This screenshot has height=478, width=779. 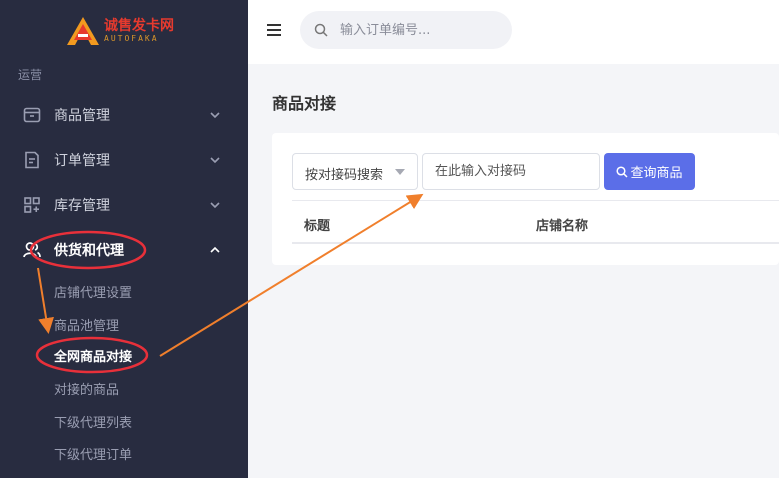 I want to click on query-products-button: 查询商品, so click(x=649, y=171).